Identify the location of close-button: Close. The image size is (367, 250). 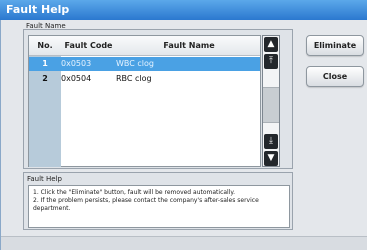
(335, 76).